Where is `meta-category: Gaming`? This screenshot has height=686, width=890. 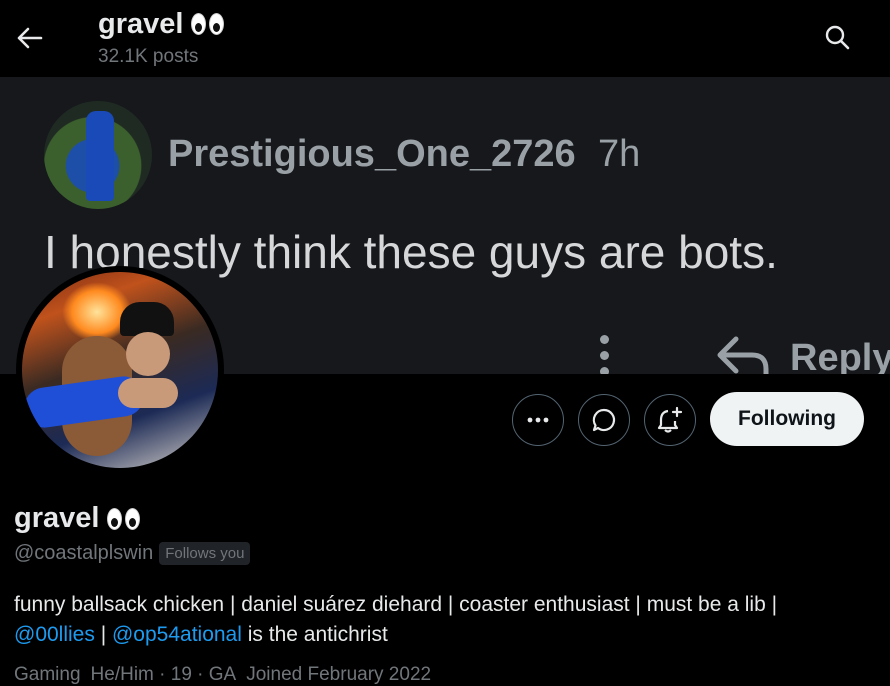
meta-category: Gaming is located at coordinates (47, 674).